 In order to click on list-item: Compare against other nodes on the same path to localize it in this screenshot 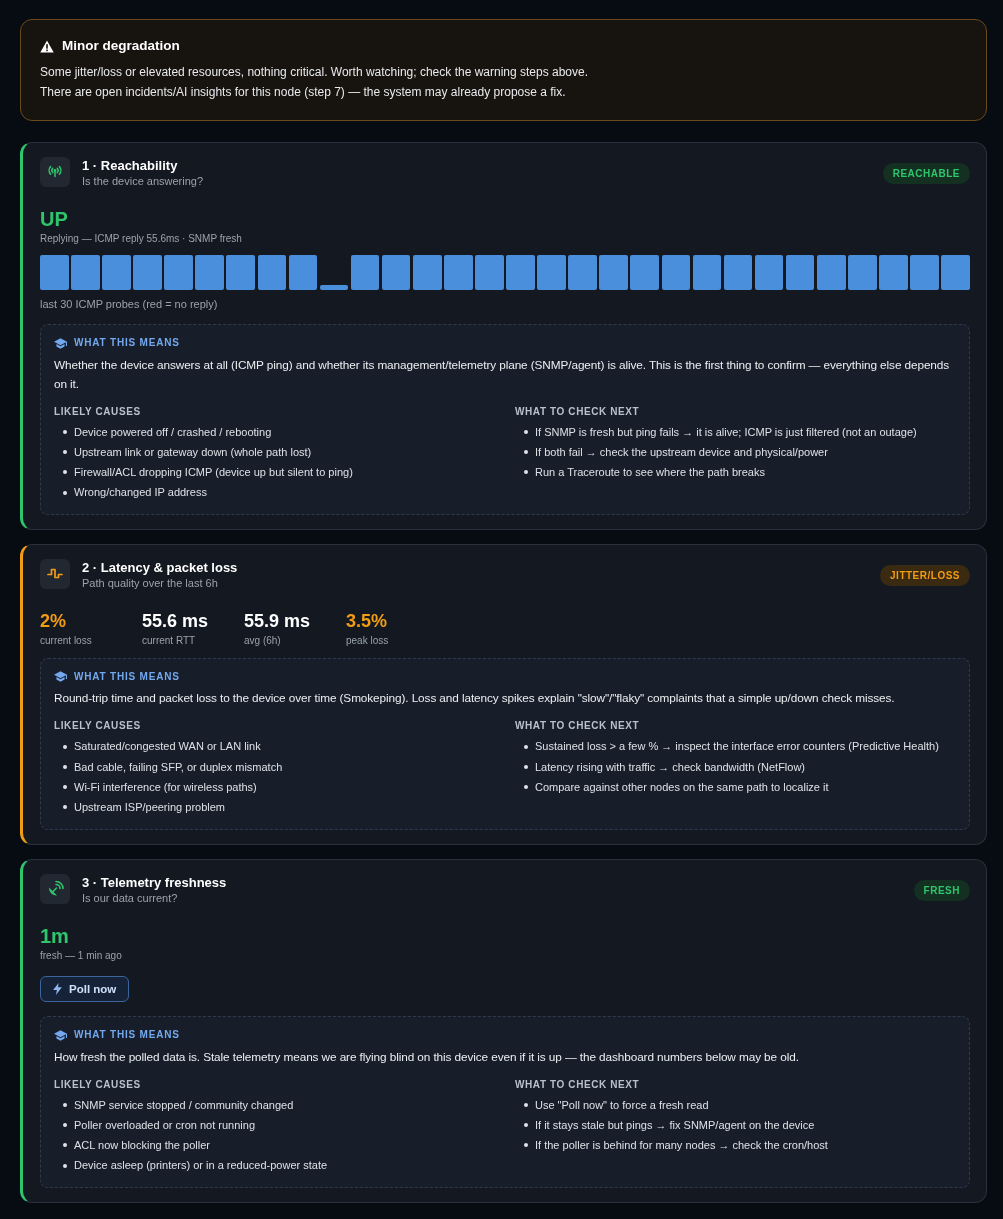, I will do `click(682, 787)`.